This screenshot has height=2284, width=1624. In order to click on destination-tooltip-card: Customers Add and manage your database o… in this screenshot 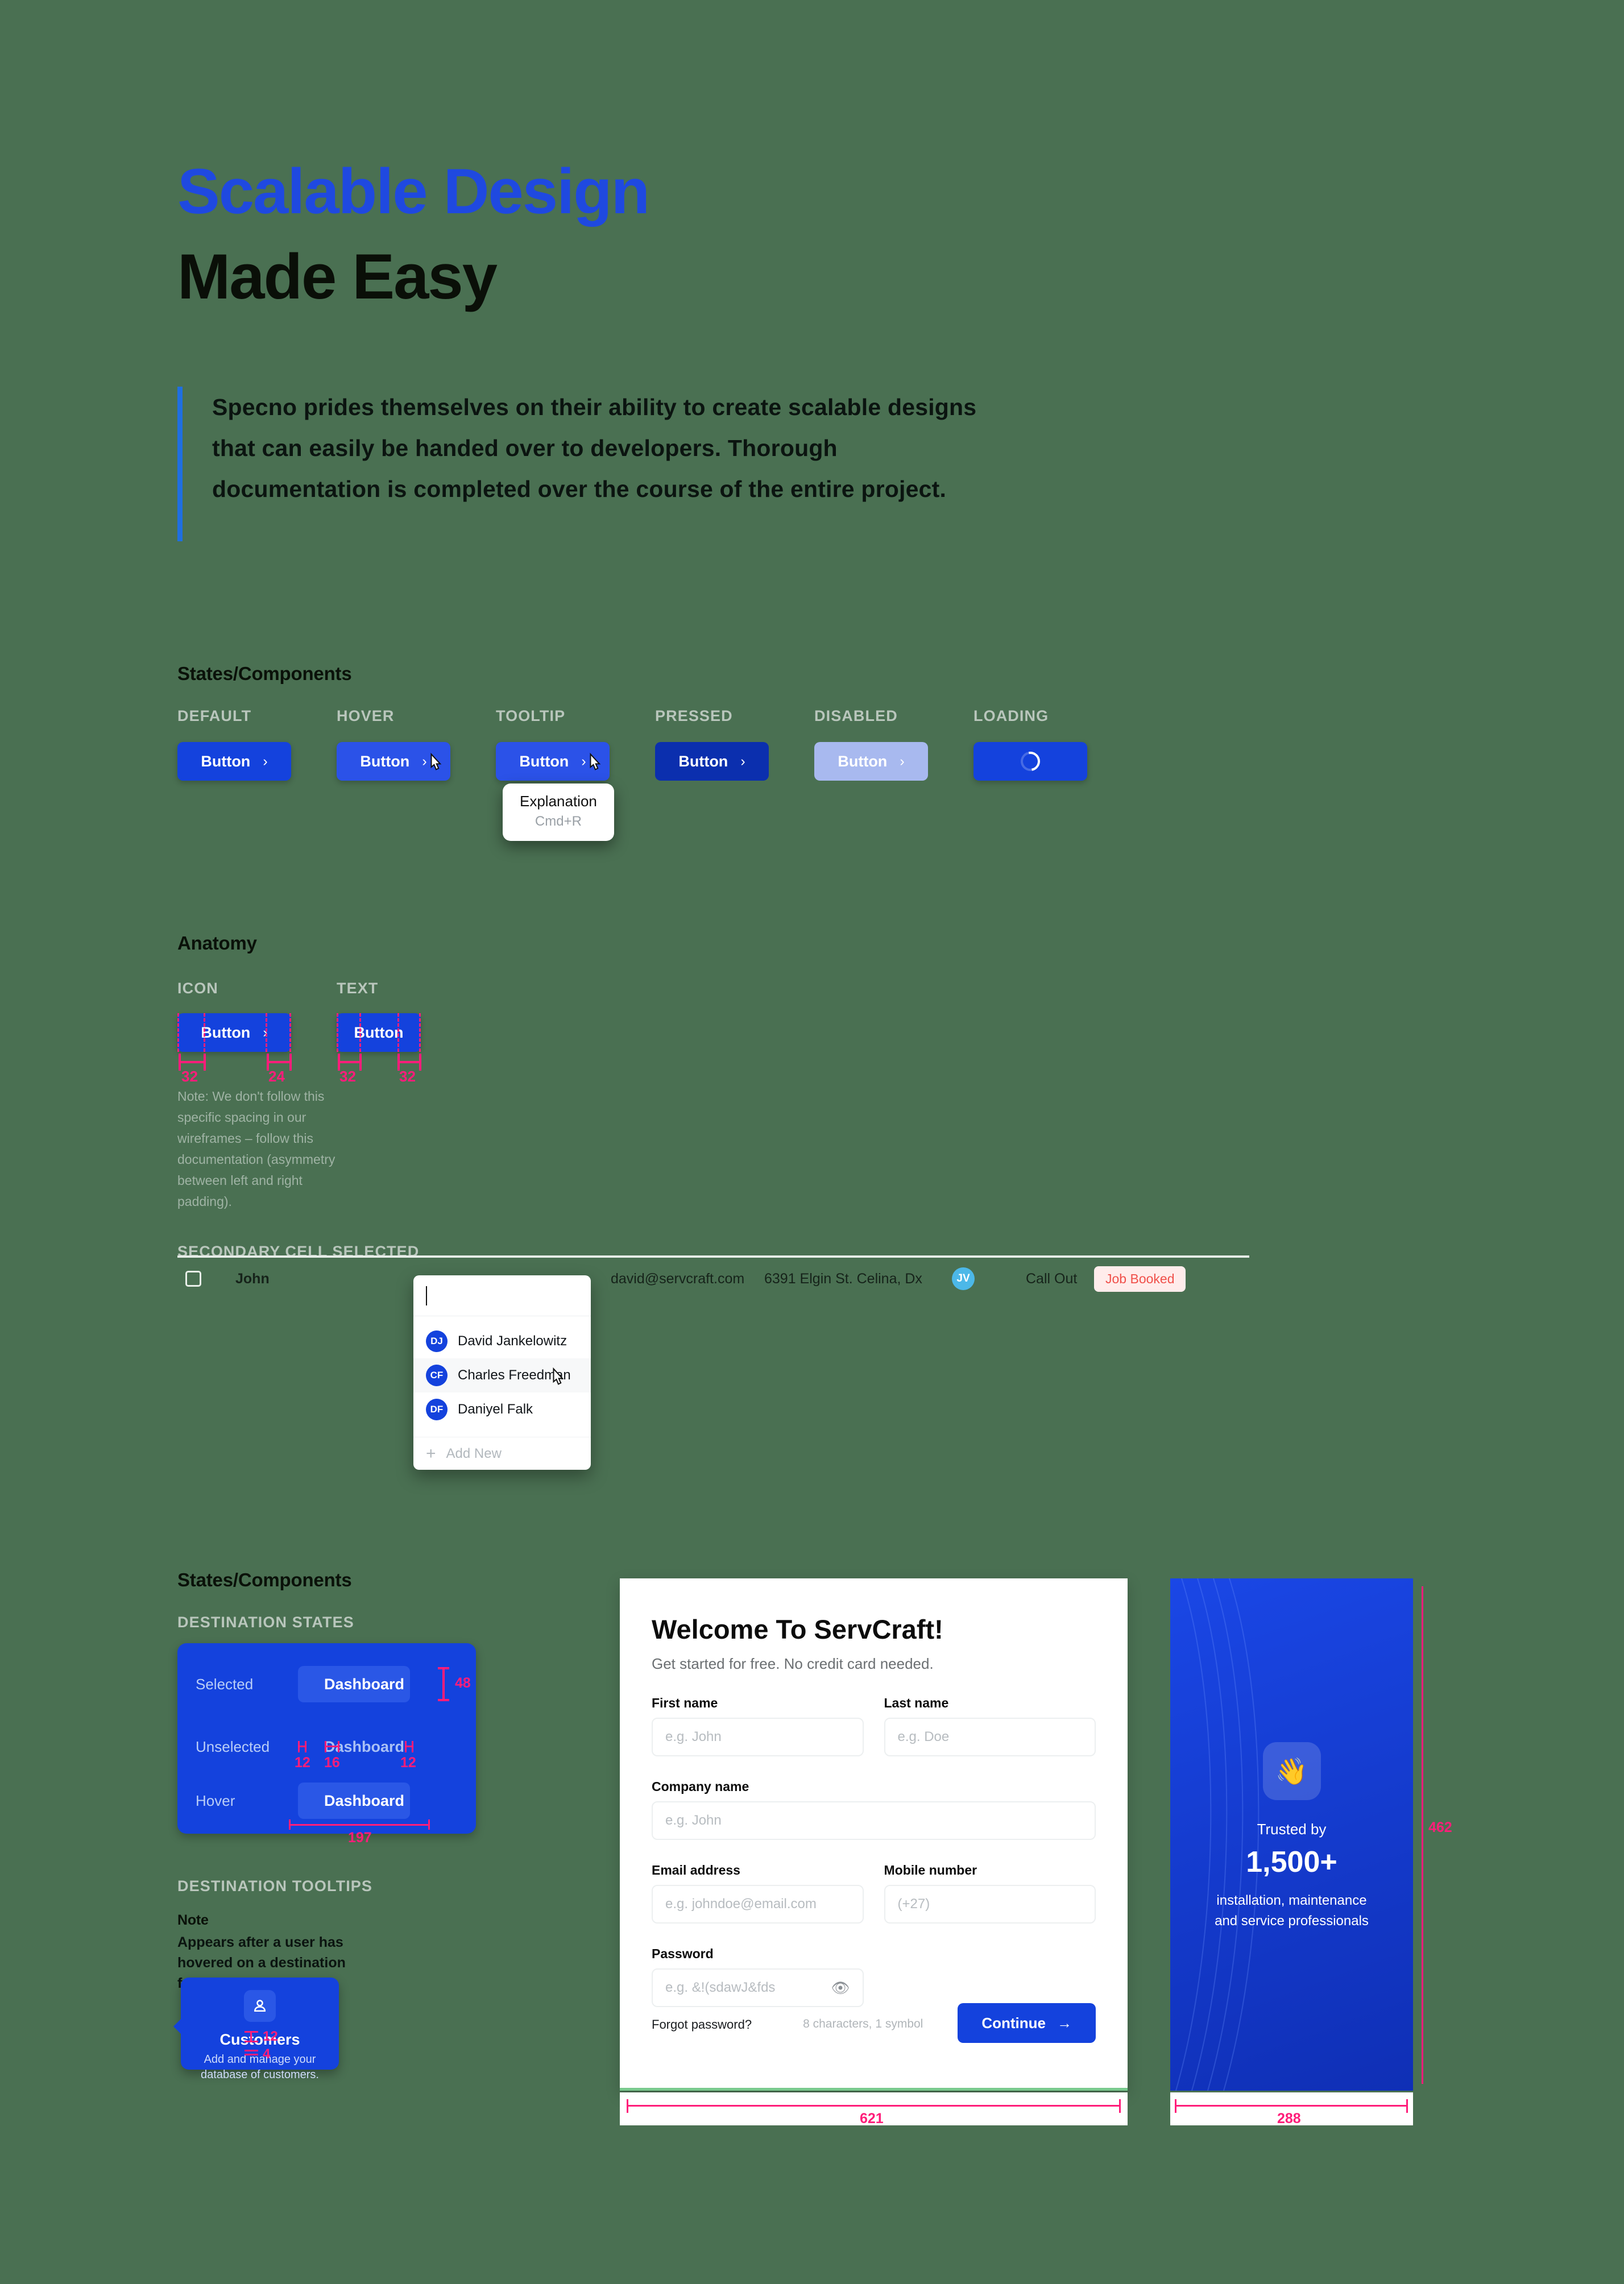, I will do `click(256, 2029)`.